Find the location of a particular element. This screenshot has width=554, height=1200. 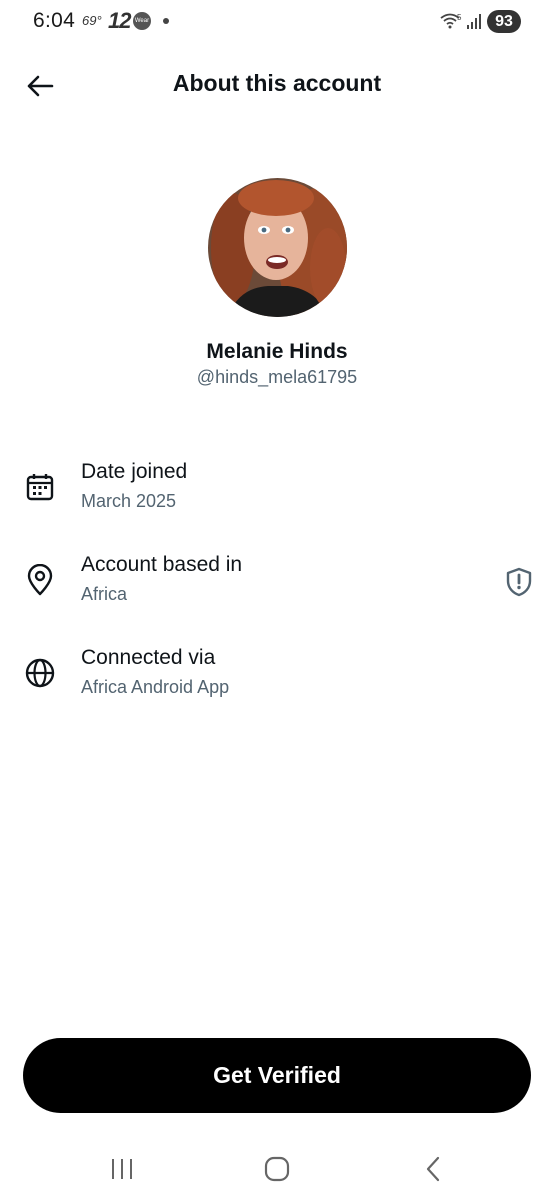

home-icon is located at coordinates (277, 1169).